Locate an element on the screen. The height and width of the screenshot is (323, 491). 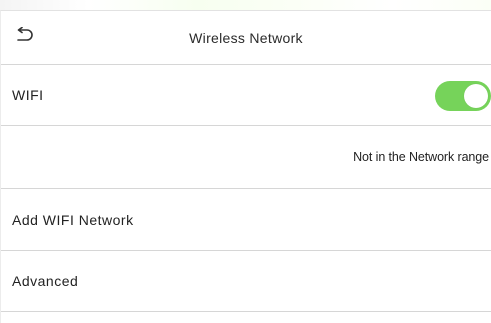
advanced-label: Advanced is located at coordinates (45, 281).